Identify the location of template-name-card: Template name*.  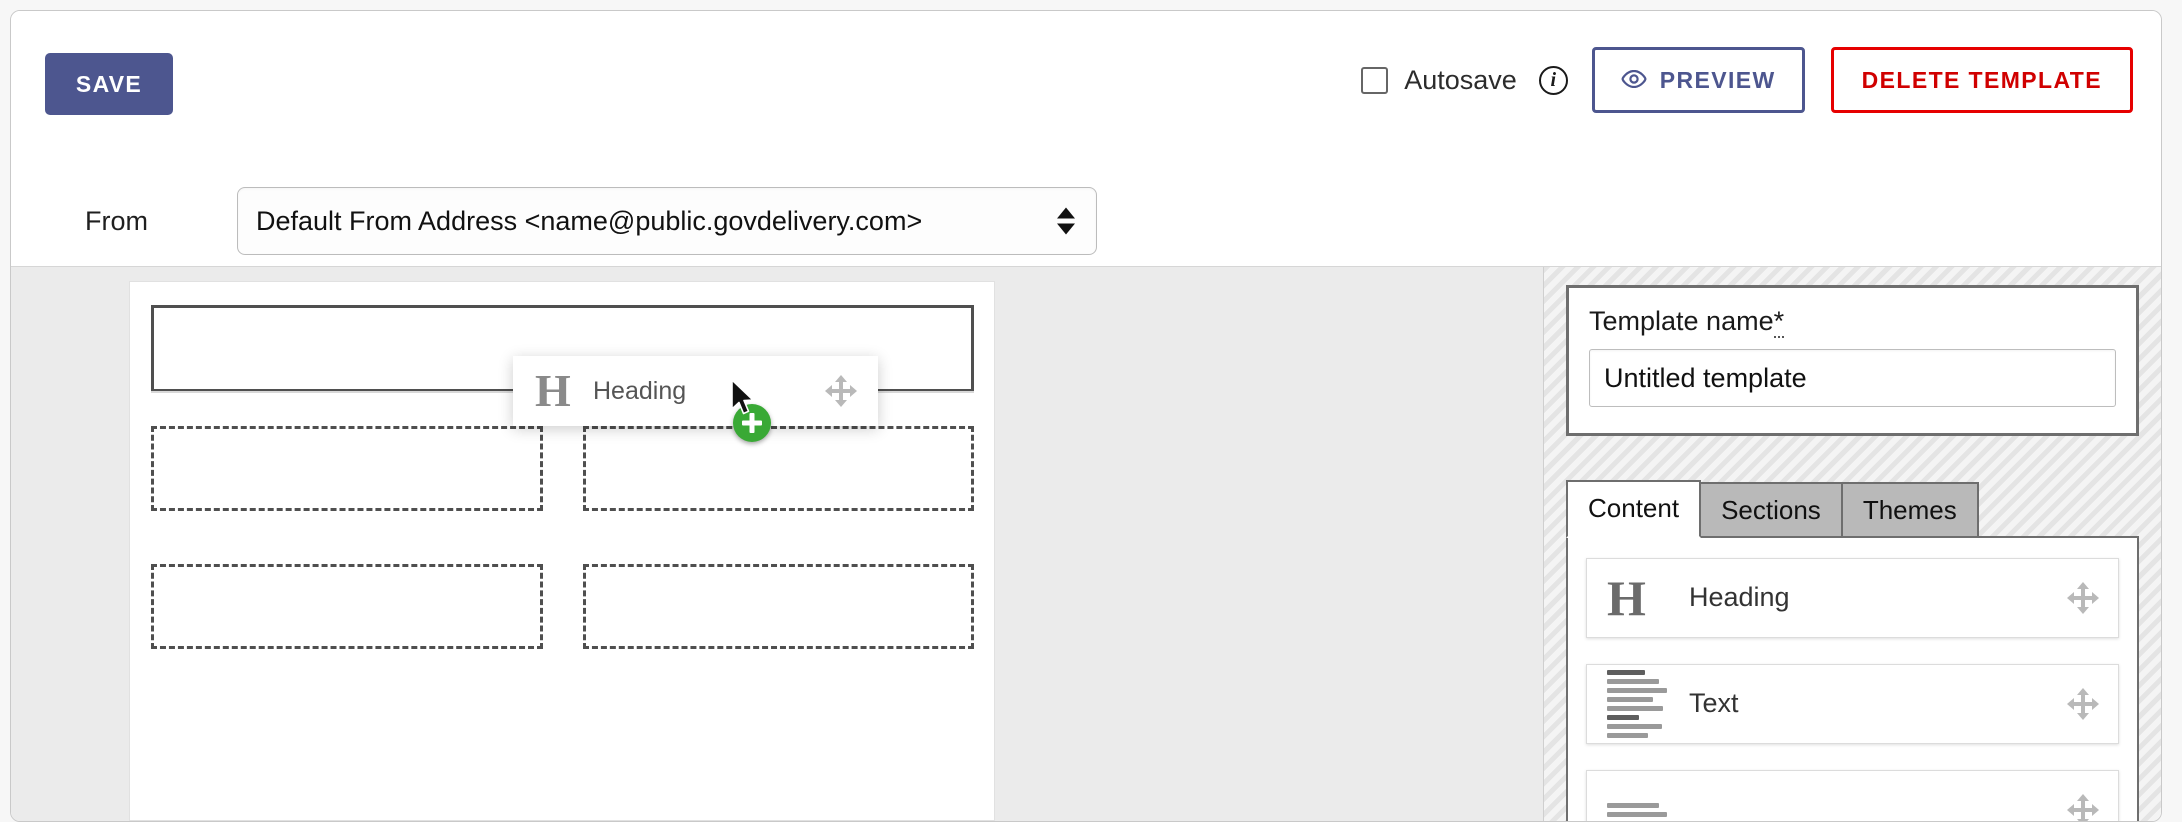
(1852, 360).